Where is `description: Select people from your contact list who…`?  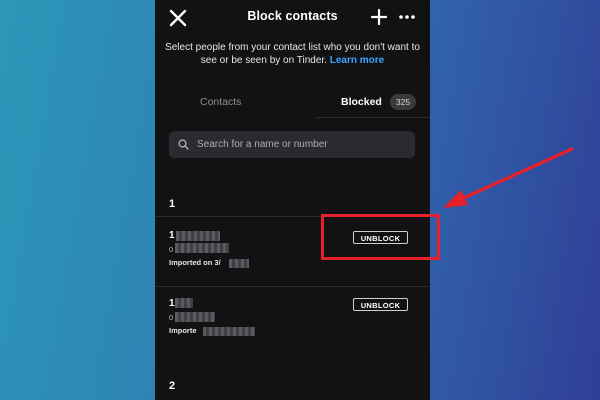
description: Select people from your contact list who… is located at coordinates (292, 54).